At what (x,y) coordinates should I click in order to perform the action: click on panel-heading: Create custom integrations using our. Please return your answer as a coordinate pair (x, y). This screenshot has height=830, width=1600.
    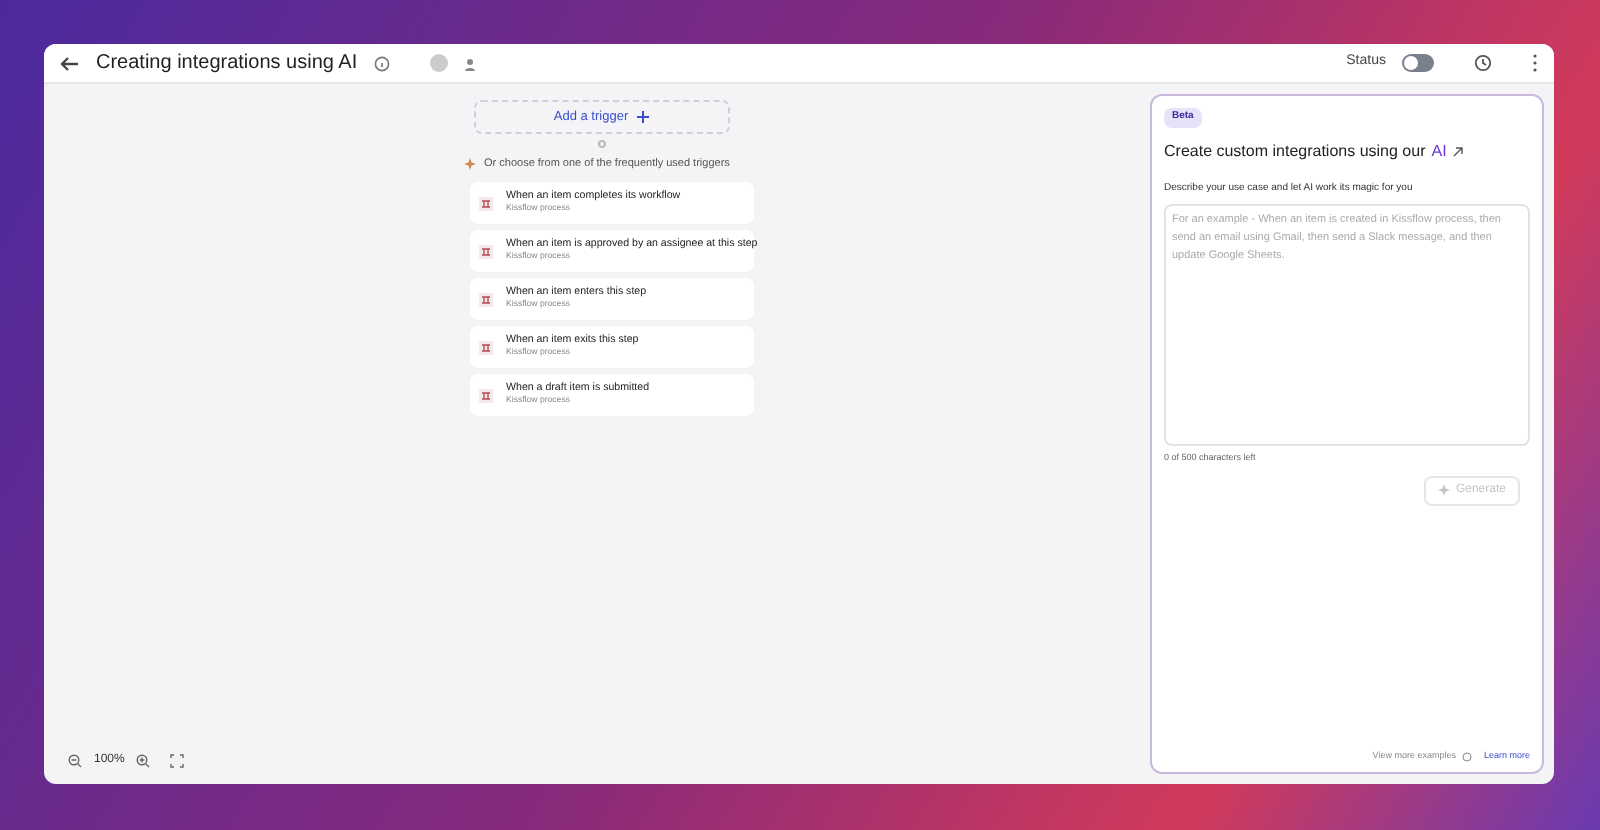
    Looking at the image, I should click on (1295, 151).